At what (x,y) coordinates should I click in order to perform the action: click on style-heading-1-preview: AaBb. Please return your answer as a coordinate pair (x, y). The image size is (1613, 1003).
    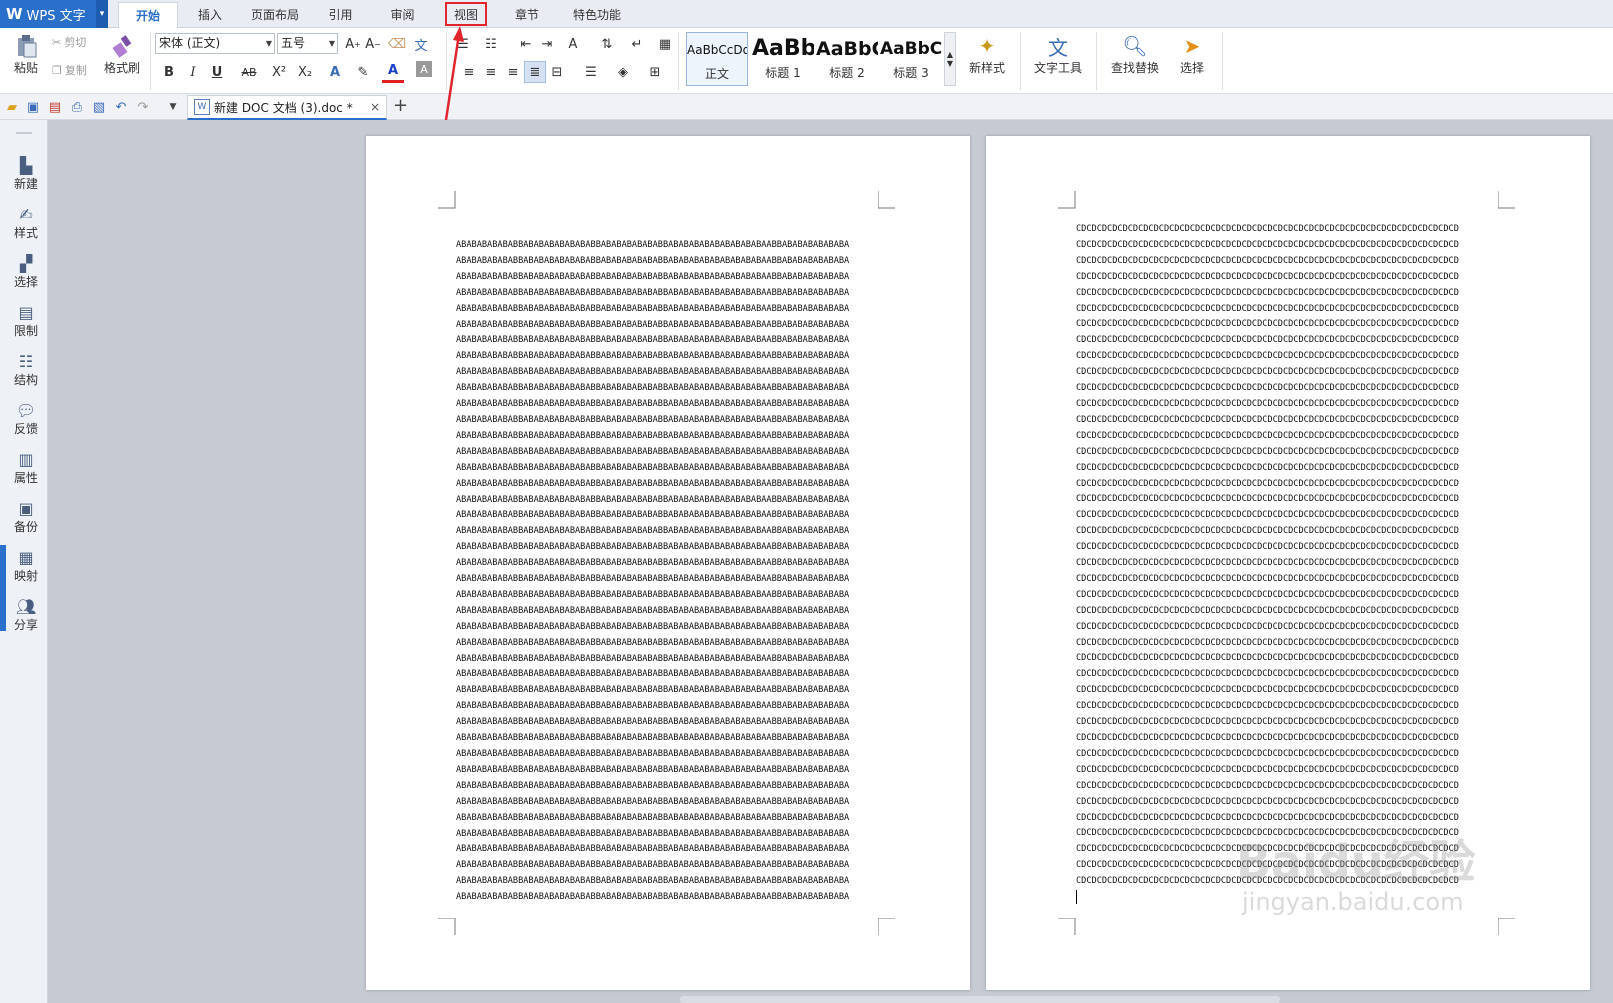
    Looking at the image, I should click on (783, 48).